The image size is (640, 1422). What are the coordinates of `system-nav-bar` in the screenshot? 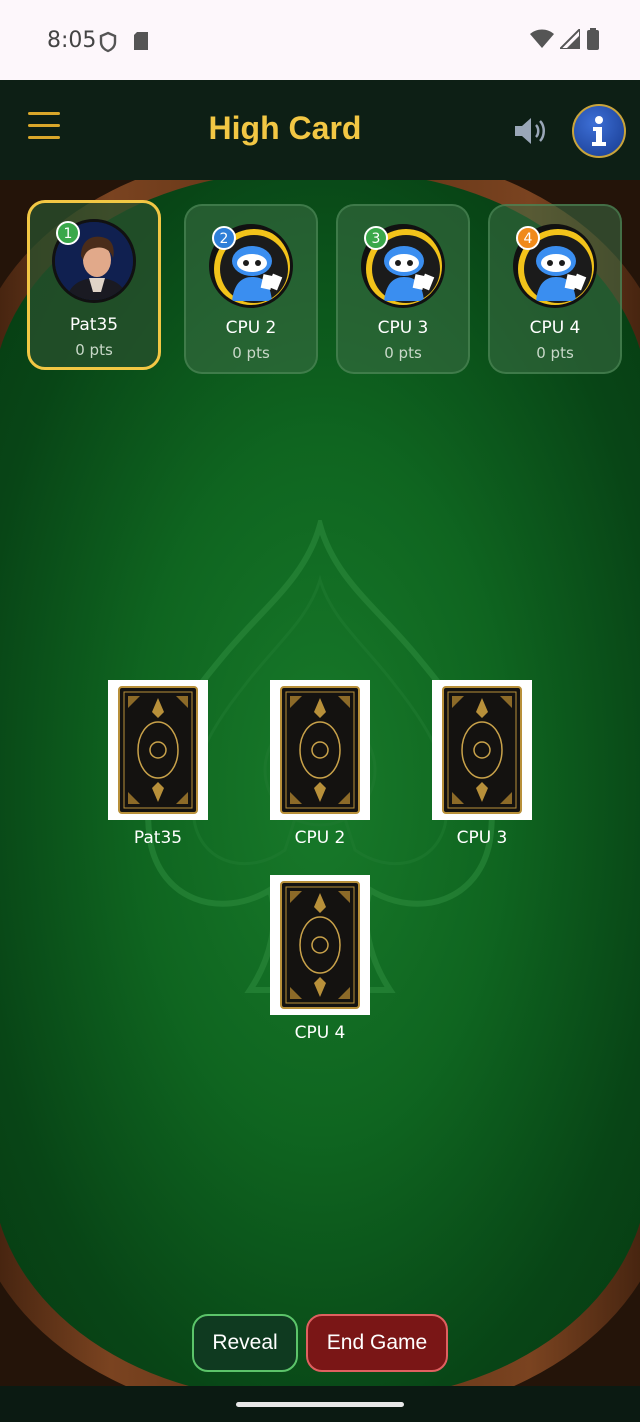 It's located at (320, 1404).